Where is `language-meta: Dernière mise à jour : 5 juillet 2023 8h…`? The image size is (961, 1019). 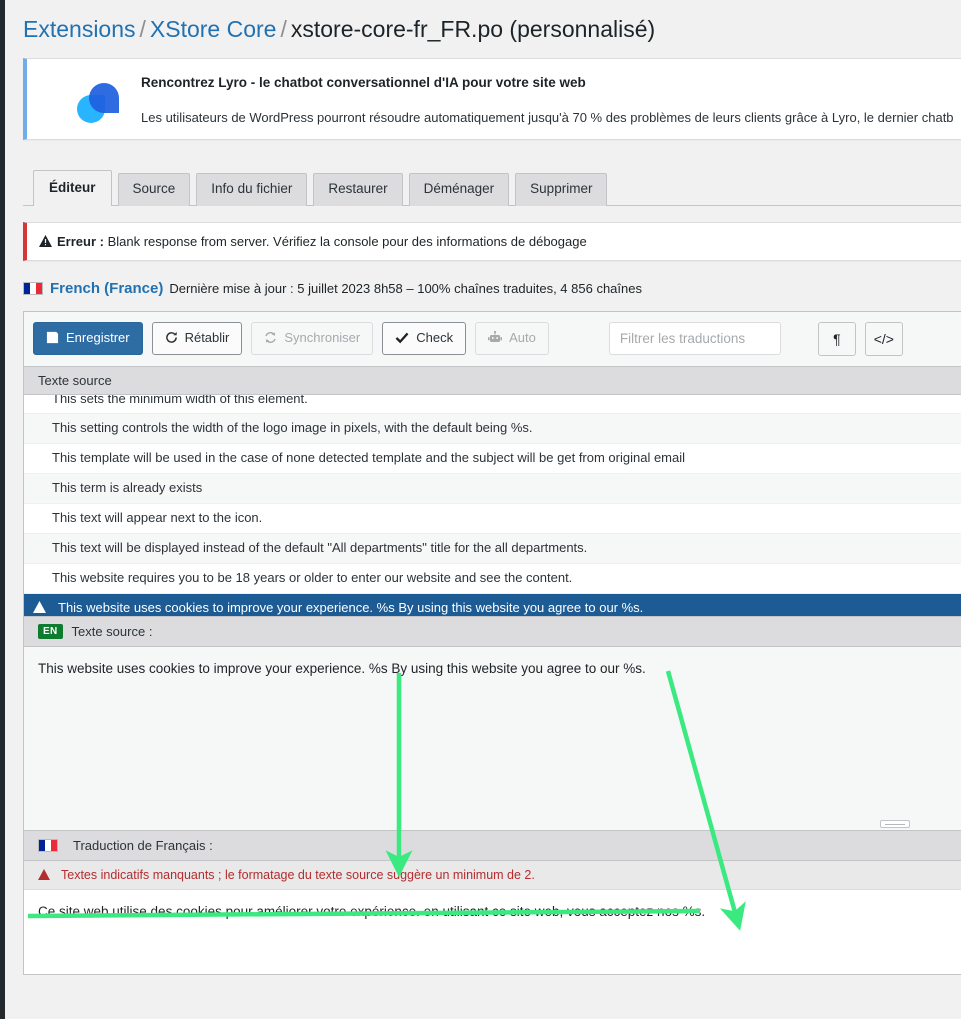 language-meta: Dernière mise à jour : 5 juillet 2023 8h… is located at coordinates (405, 288).